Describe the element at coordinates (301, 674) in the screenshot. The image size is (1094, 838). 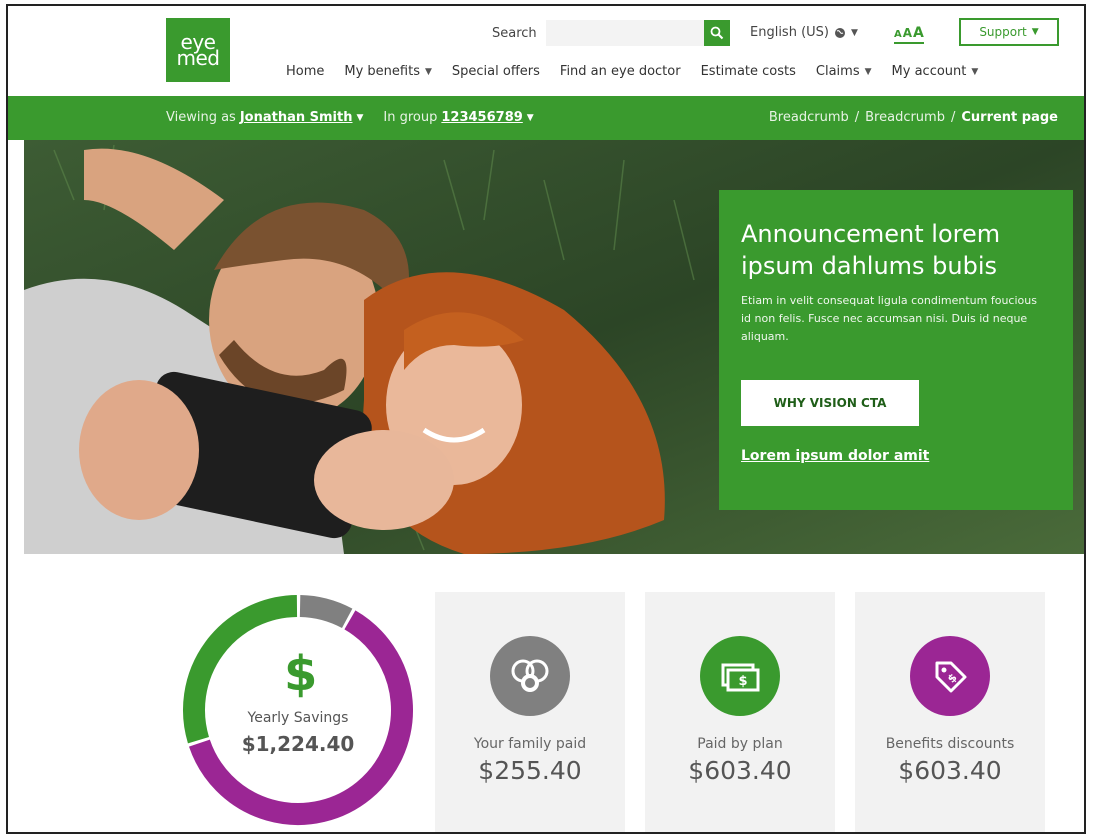
I see `dollar-icon: $` at that location.